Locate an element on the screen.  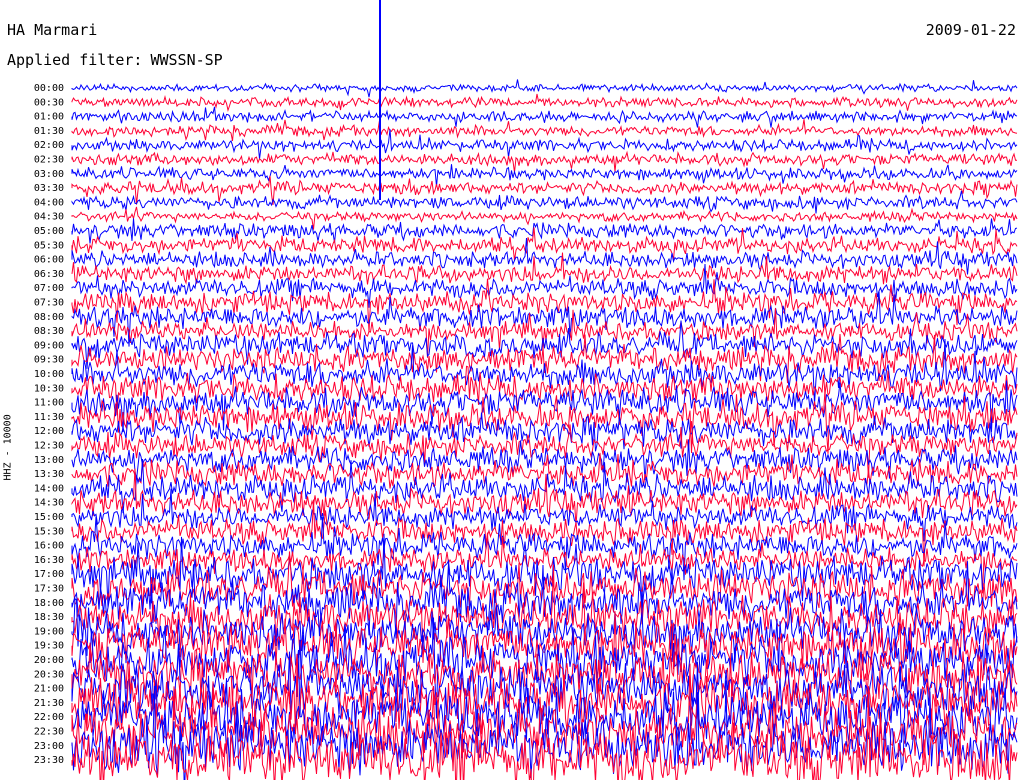
row-time-label: 20:00 is located at coordinates (49, 660).